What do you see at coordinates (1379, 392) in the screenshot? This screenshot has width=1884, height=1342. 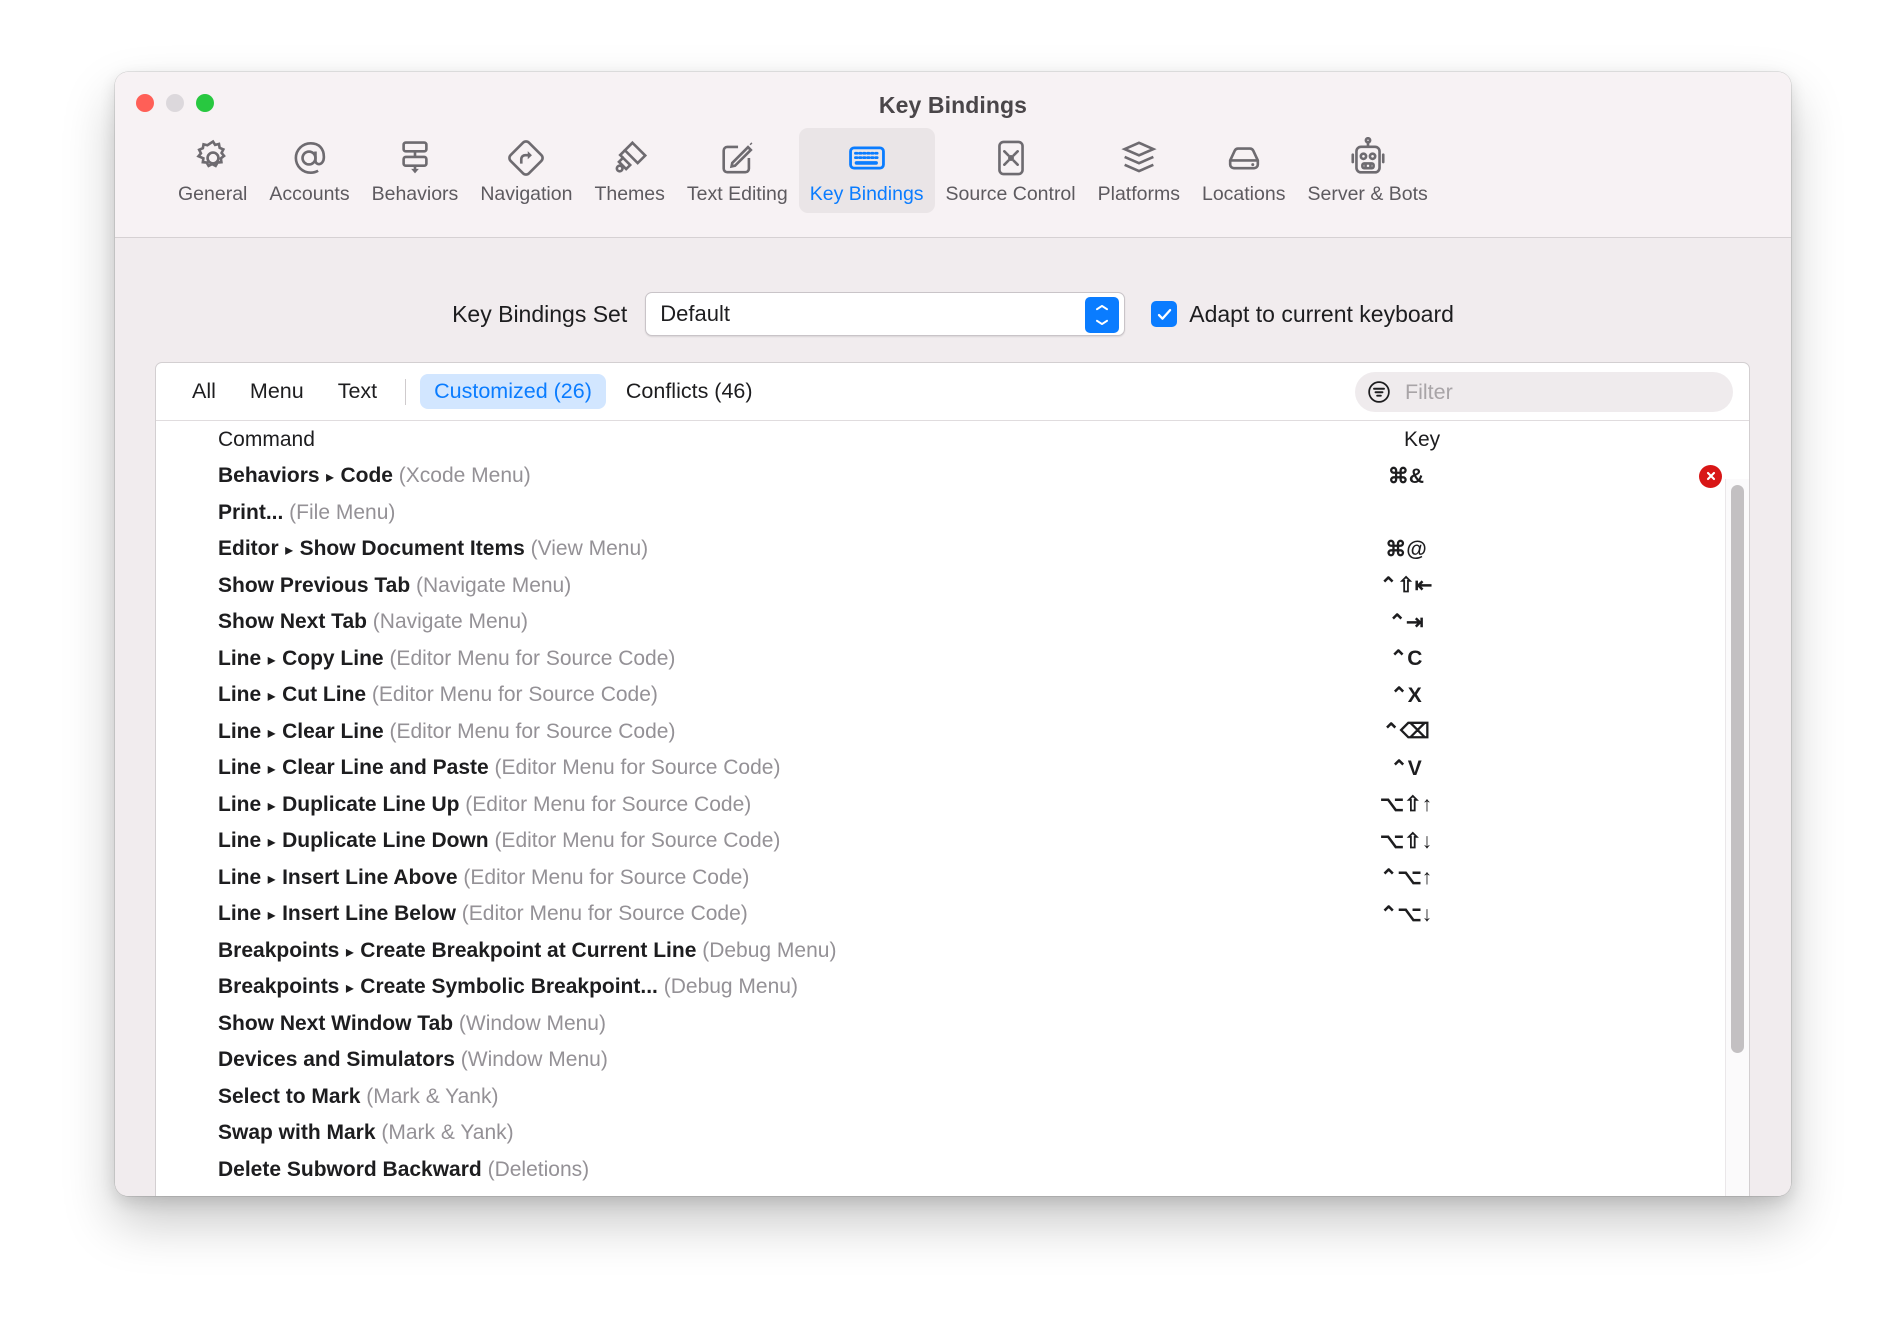 I see `filter-lines-circle-icon` at bounding box center [1379, 392].